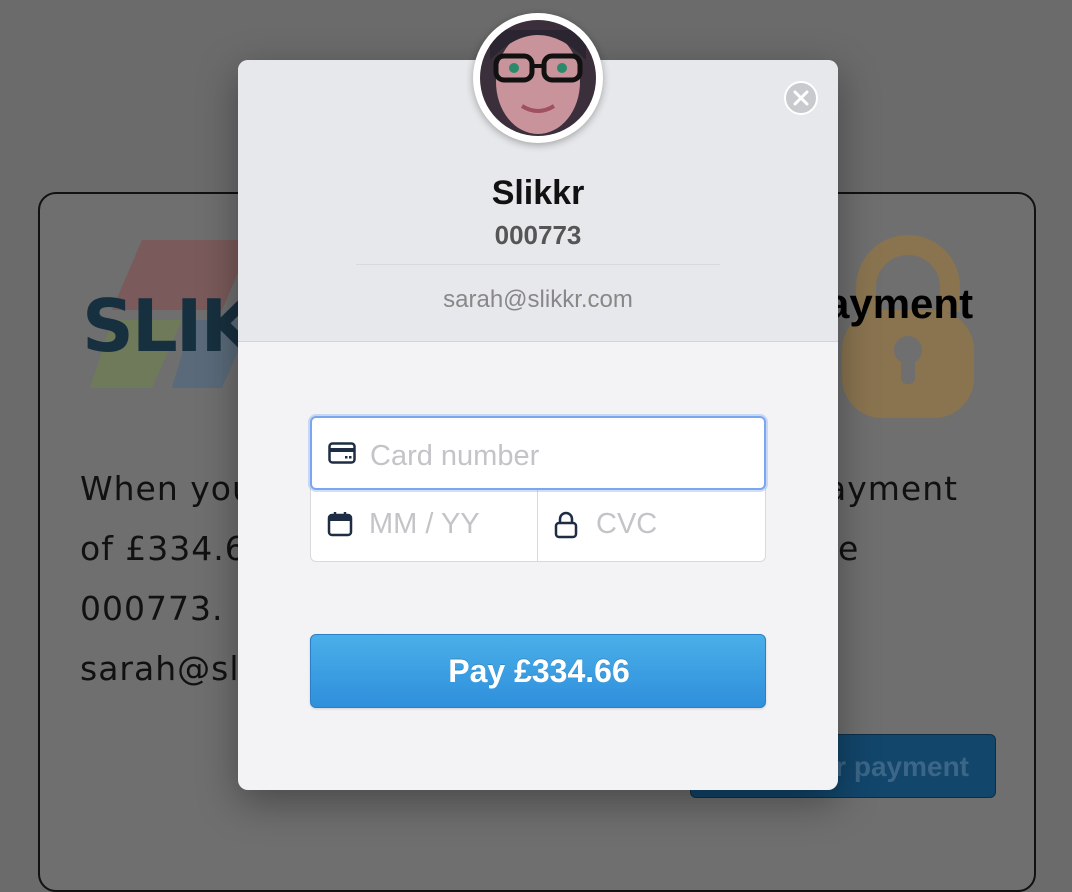 Image resolution: width=1072 pixels, height=892 pixels. What do you see at coordinates (538, 235) in the screenshot?
I see `order-reference: 000773` at bounding box center [538, 235].